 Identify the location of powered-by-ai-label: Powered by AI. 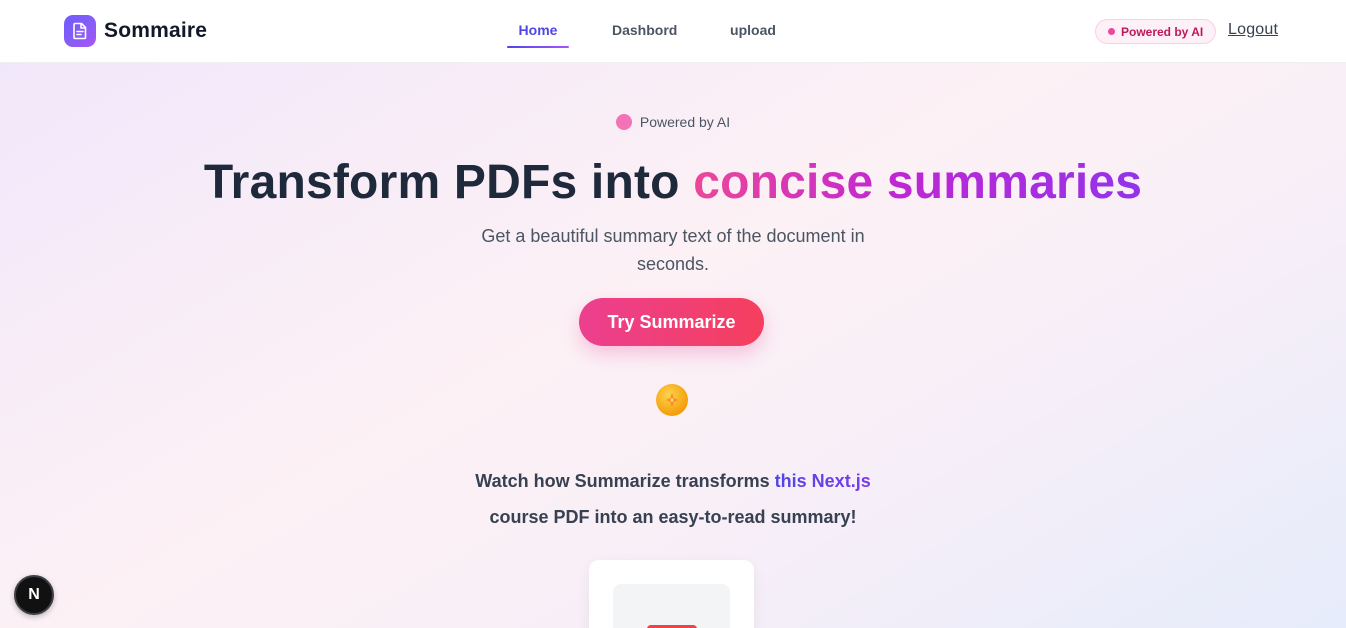
(1162, 31).